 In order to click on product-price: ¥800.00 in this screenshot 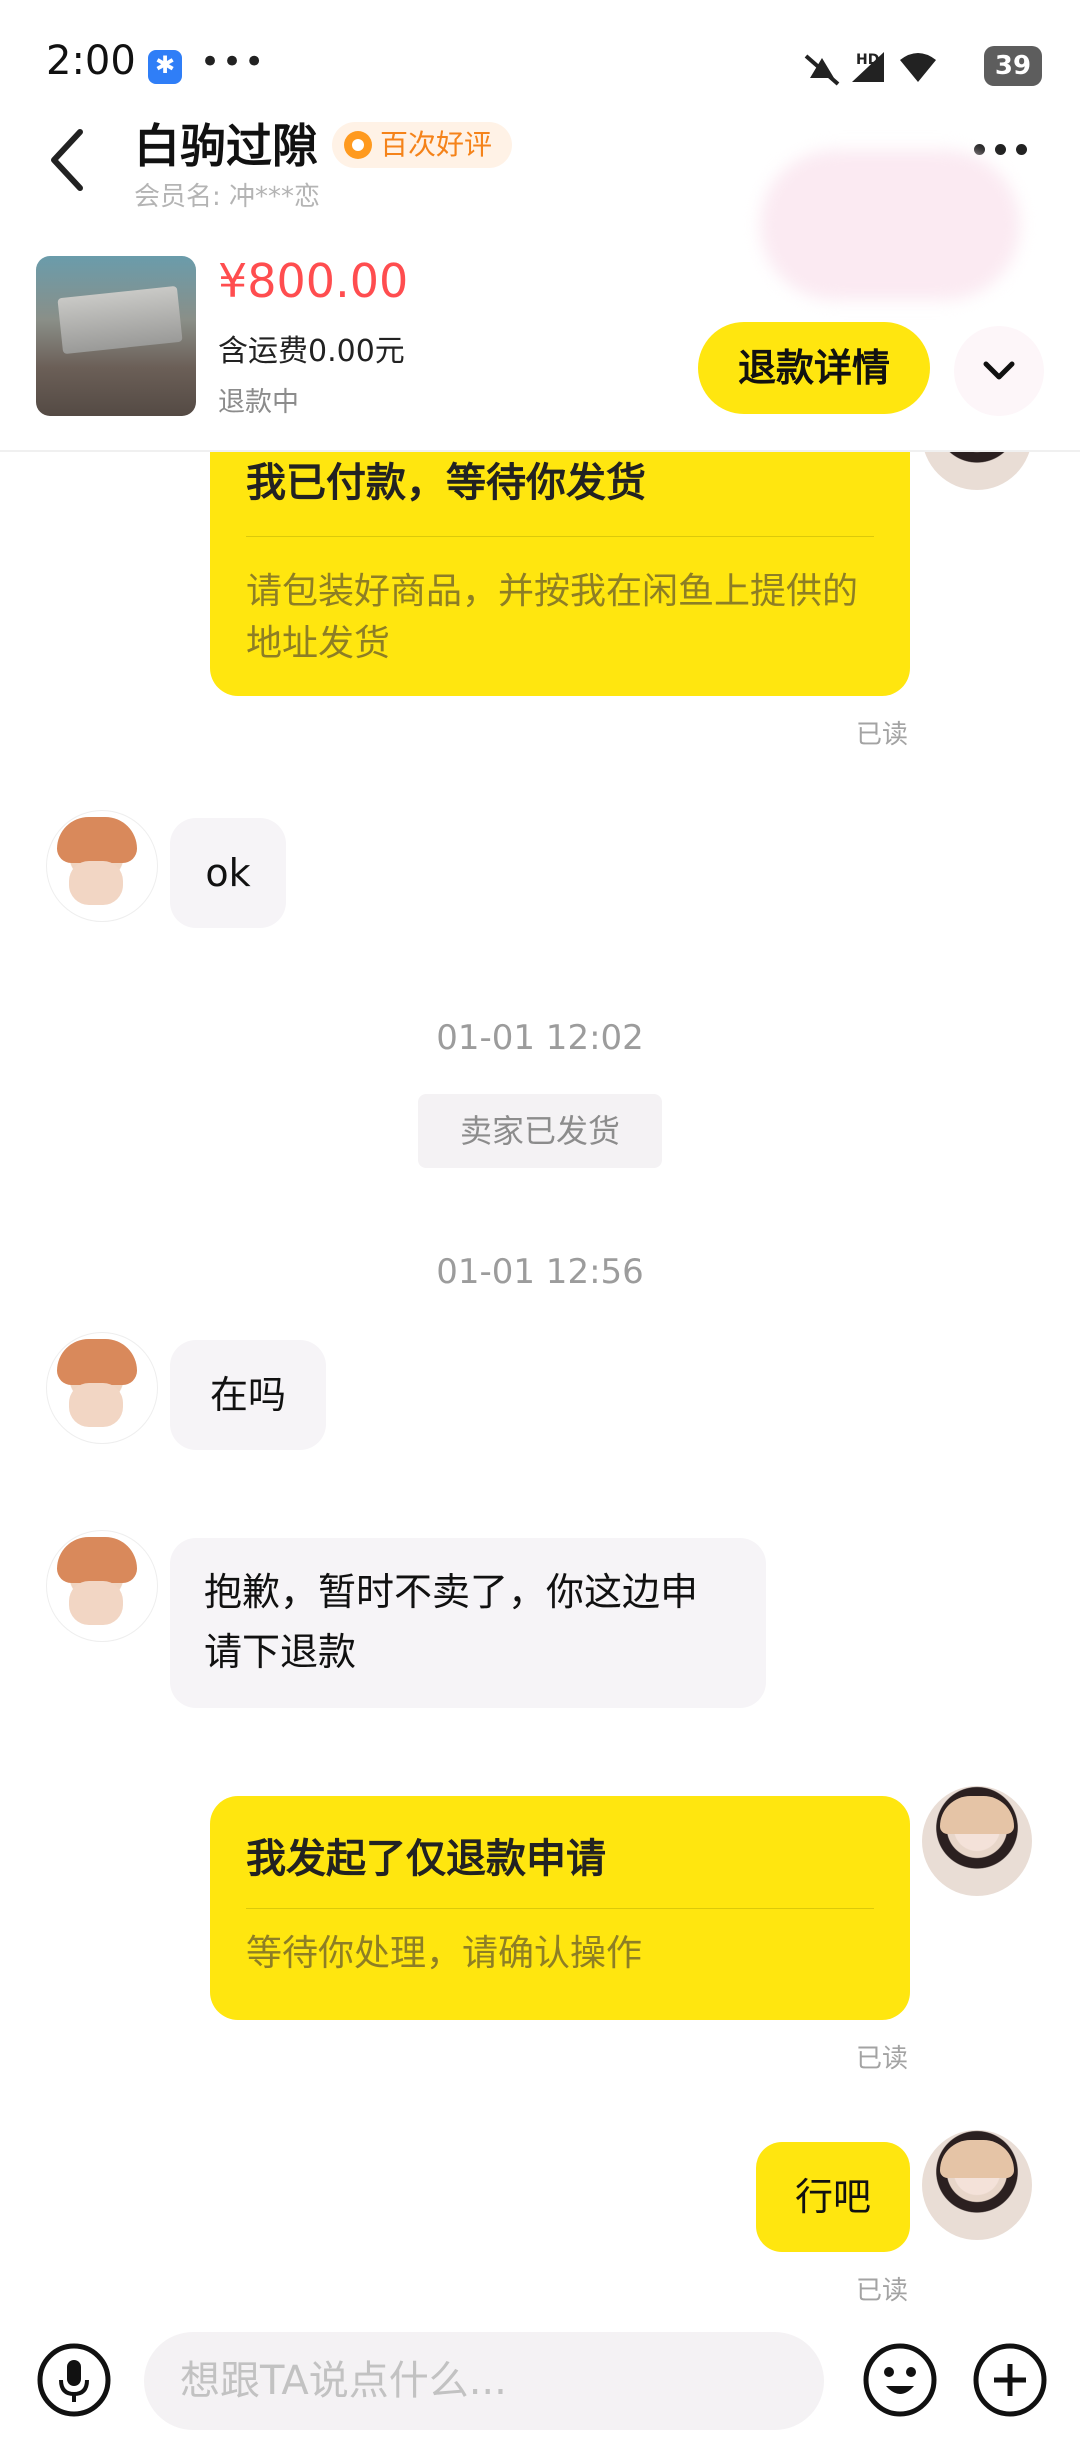, I will do `click(313, 281)`.